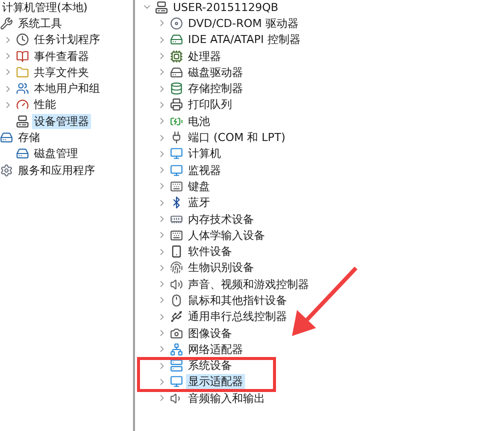 The height and width of the screenshot is (431, 500). Describe the element at coordinates (176, 267) in the screenshot. I see `fingerprint-icon` at that location.